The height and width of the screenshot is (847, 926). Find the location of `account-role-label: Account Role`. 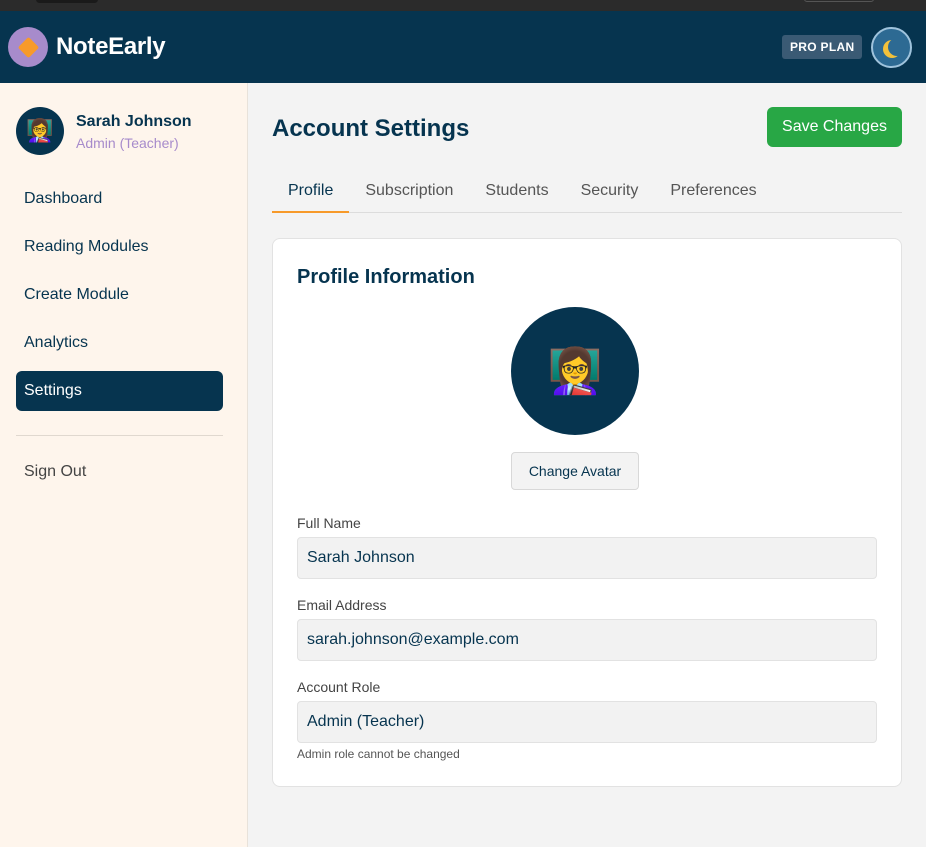

account-role-label: Account Role is located at coordinates (339, 687).